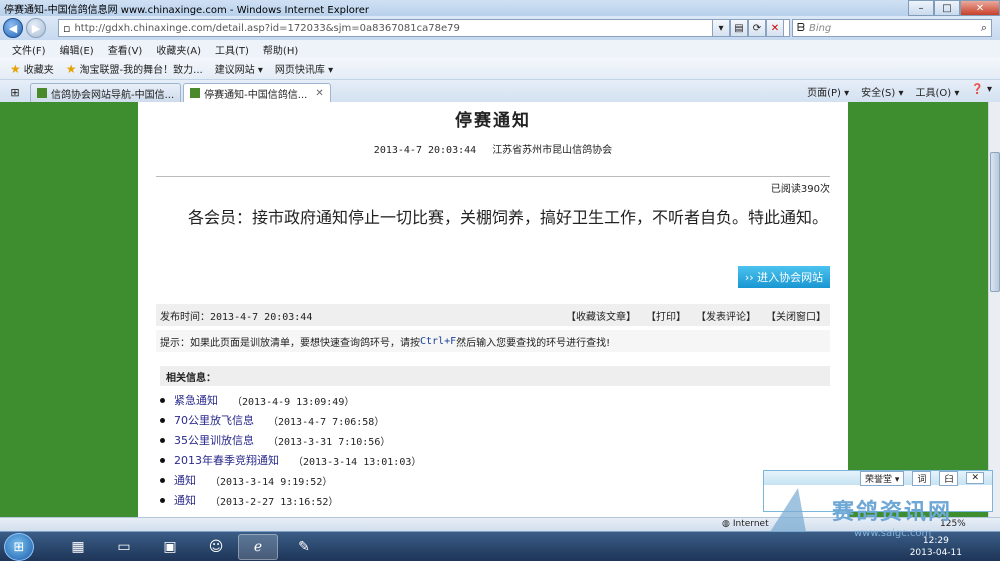 This screenshot has width=1000, height=561. I want to click on page-menu: 页面(P) ▾, so click(828, 91).